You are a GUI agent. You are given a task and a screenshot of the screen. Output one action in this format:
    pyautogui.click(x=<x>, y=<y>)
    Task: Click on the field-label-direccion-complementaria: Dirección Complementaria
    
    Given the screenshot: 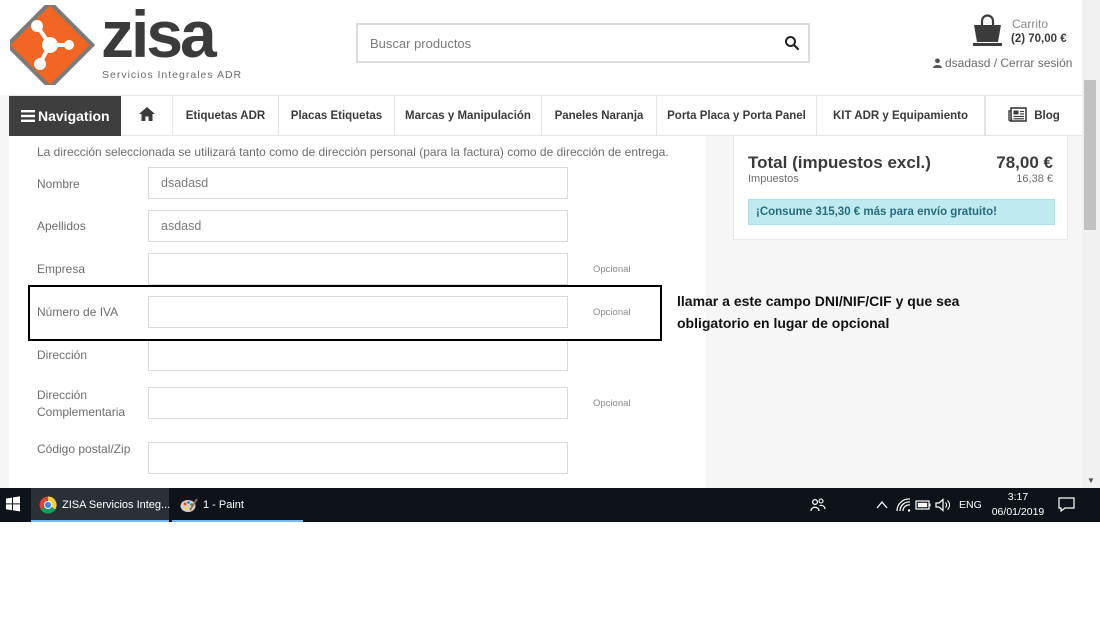 What is the action you would take?
    pyautogui.click(x=81, y=403)
    